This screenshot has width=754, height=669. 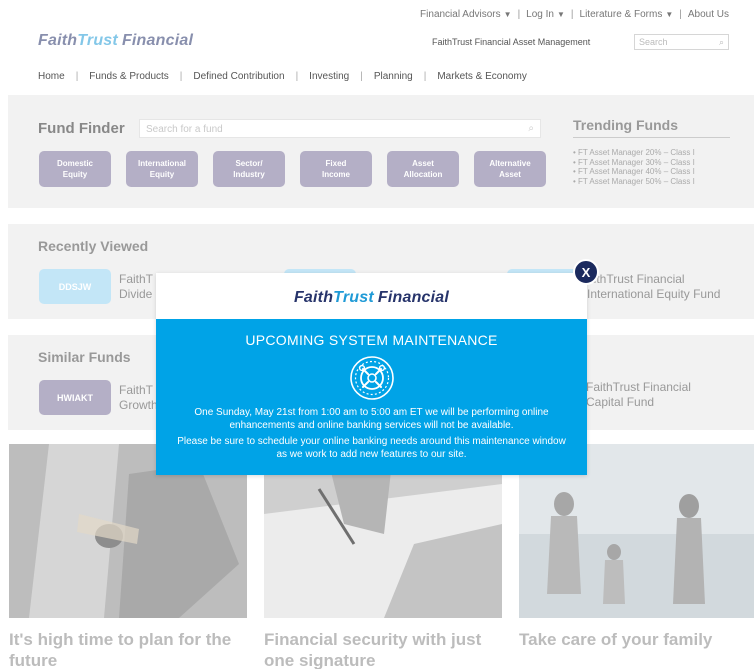 What do you see at coordinates (651, 172) in the screenshot?
I see `trending-fund-item: • FT Asset Manager 40% – Class I` at bounding box center [651, 172].